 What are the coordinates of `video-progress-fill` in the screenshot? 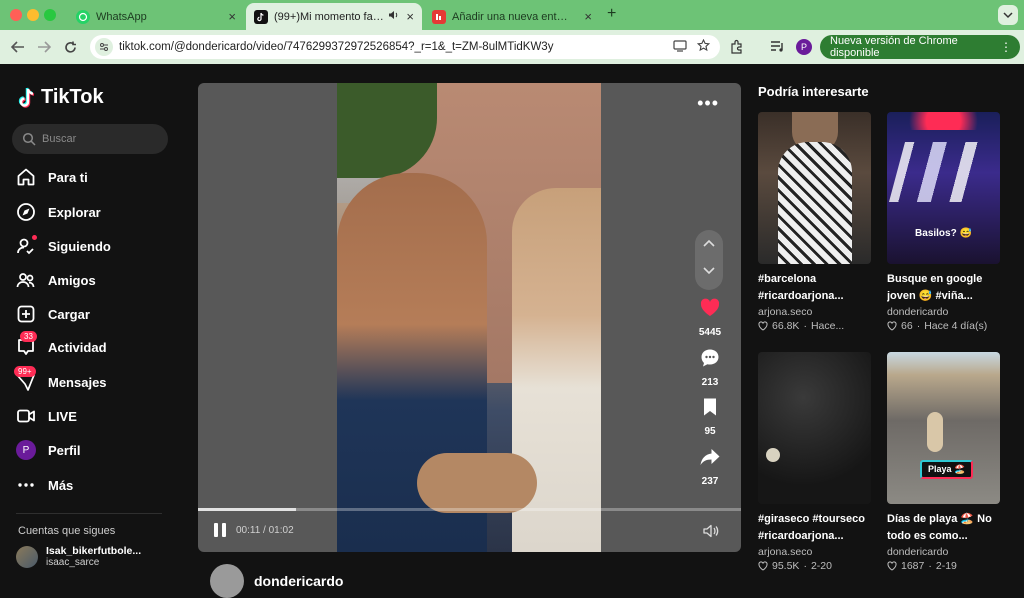 It's located at (247, 509).